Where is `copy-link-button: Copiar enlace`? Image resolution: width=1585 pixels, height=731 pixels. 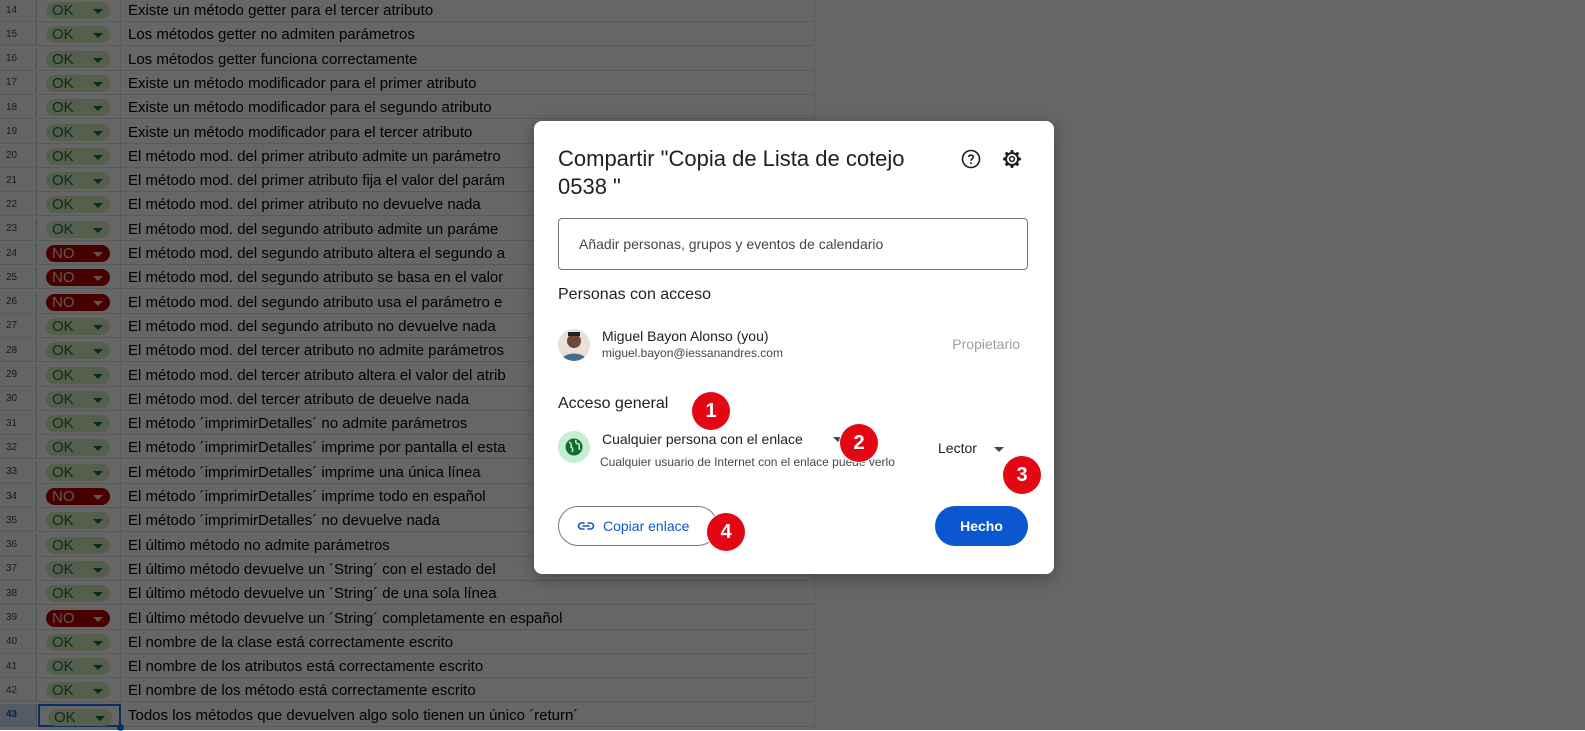
copy-link-button: Copiar enlace is located at coordinates (638, 526).